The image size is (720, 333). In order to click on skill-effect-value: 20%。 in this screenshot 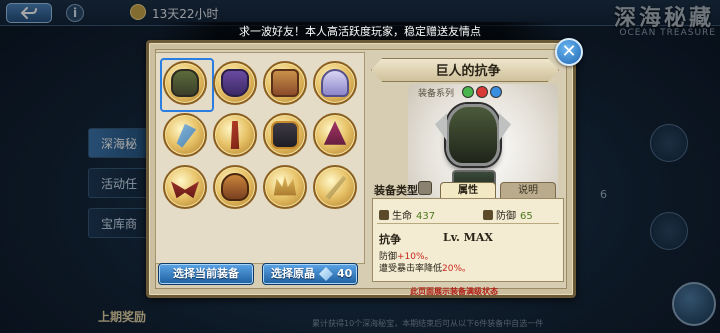, I will do `click(457, 269)`.